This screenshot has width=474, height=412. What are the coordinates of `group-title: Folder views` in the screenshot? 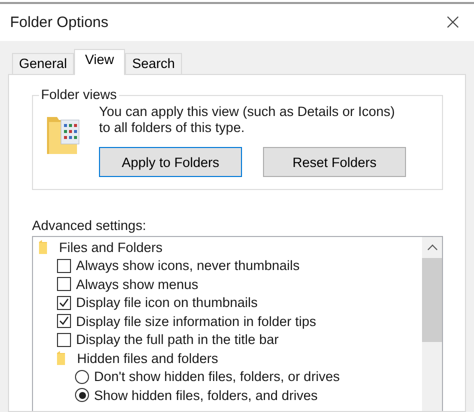 It's located at (79, 94).